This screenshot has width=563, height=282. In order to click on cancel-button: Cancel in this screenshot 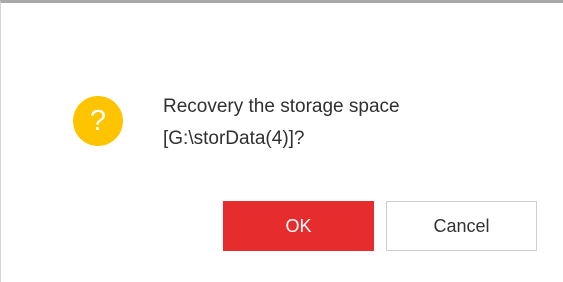, I will do `click(461, 226)`.